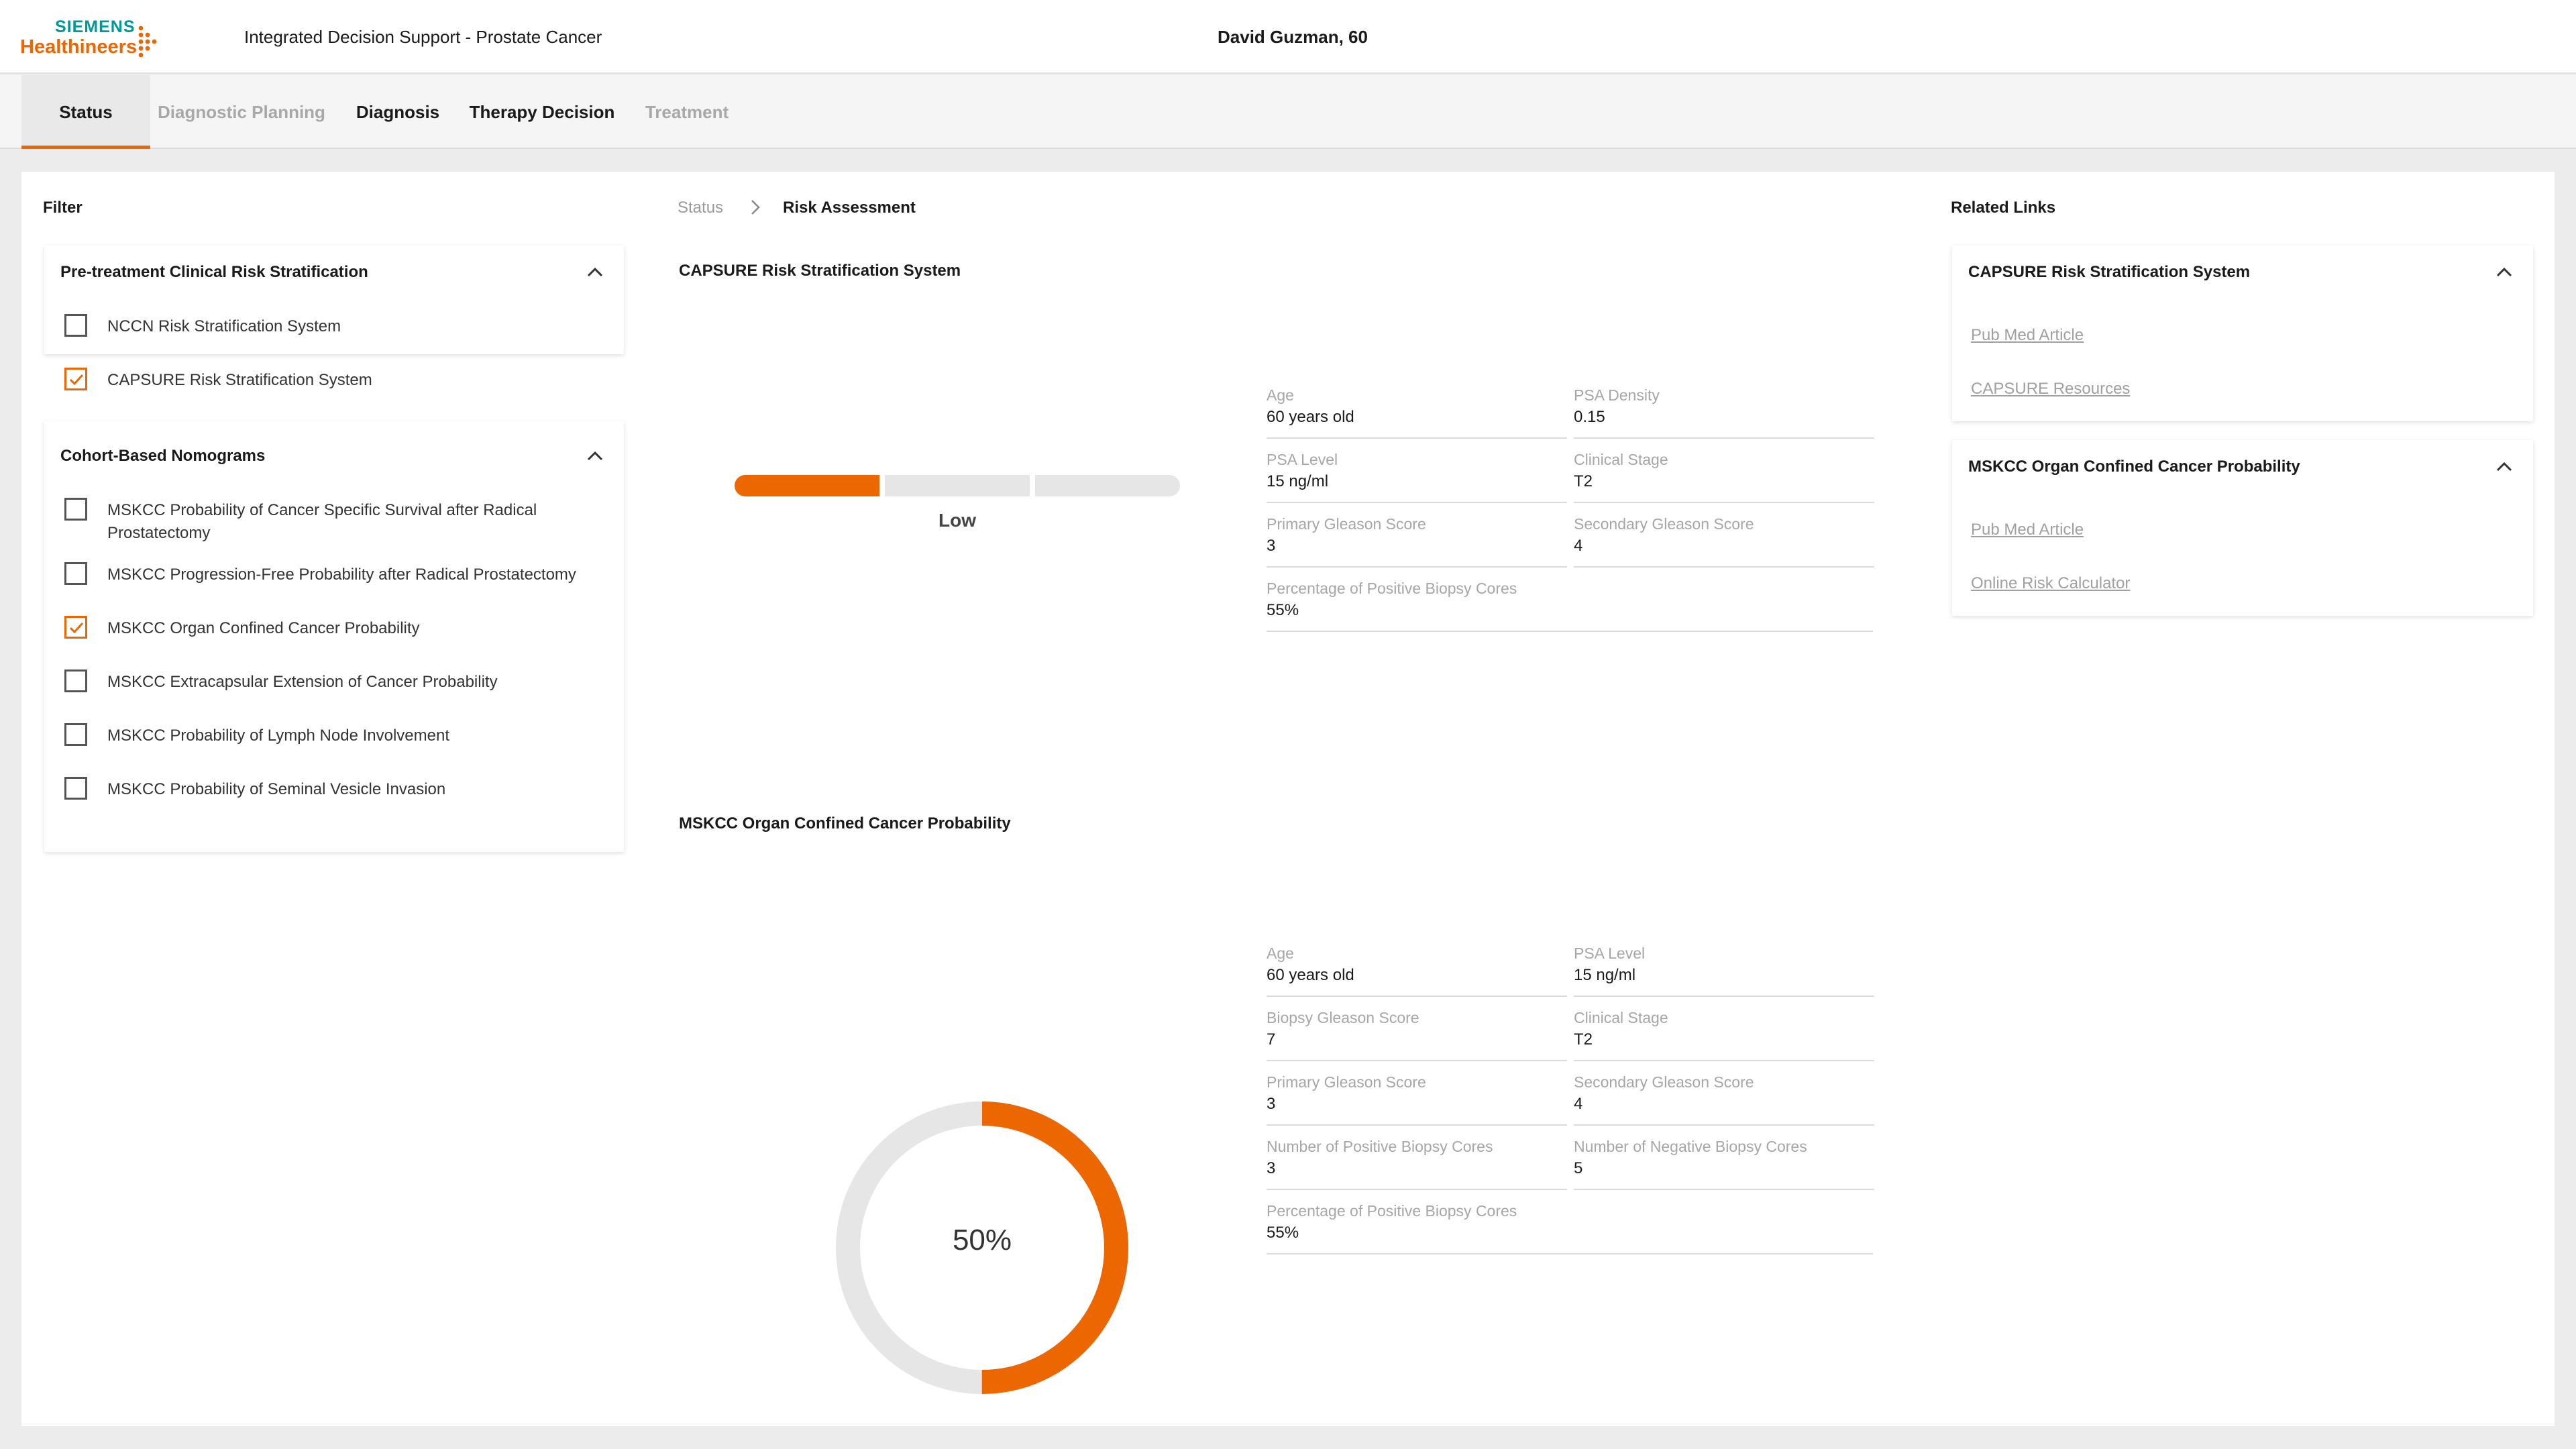  What do you see at coordinates (241, 112) in the screenshot?
I see `tab-diagnostic-planning: Diagnostic Planning` at bounding box center [241, 112].